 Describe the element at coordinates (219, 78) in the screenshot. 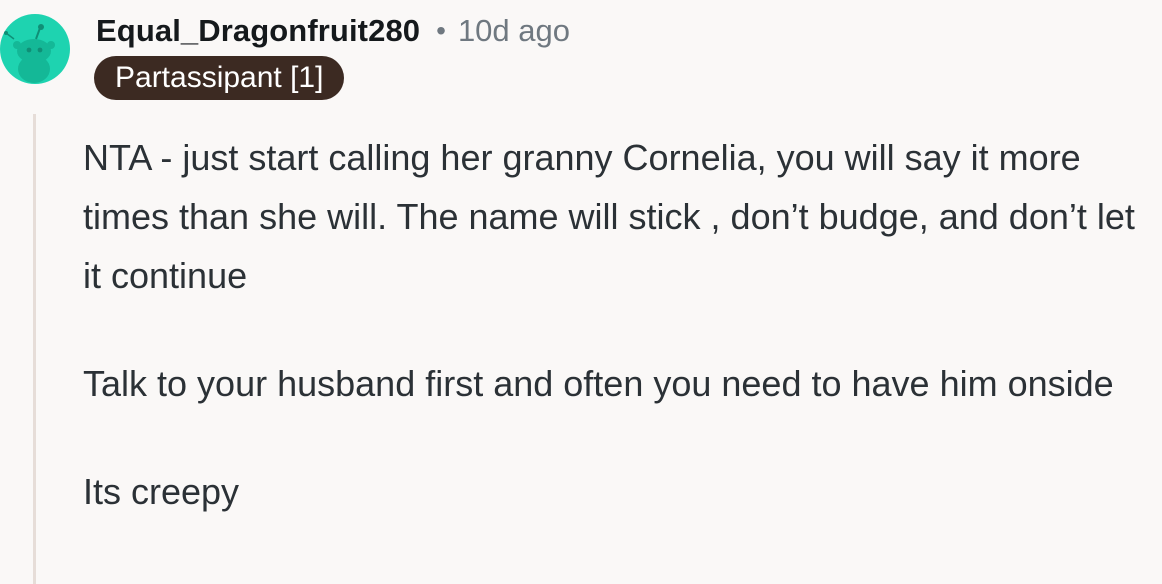

I see `user-flair-badge: Partassipant [1]` at that location.